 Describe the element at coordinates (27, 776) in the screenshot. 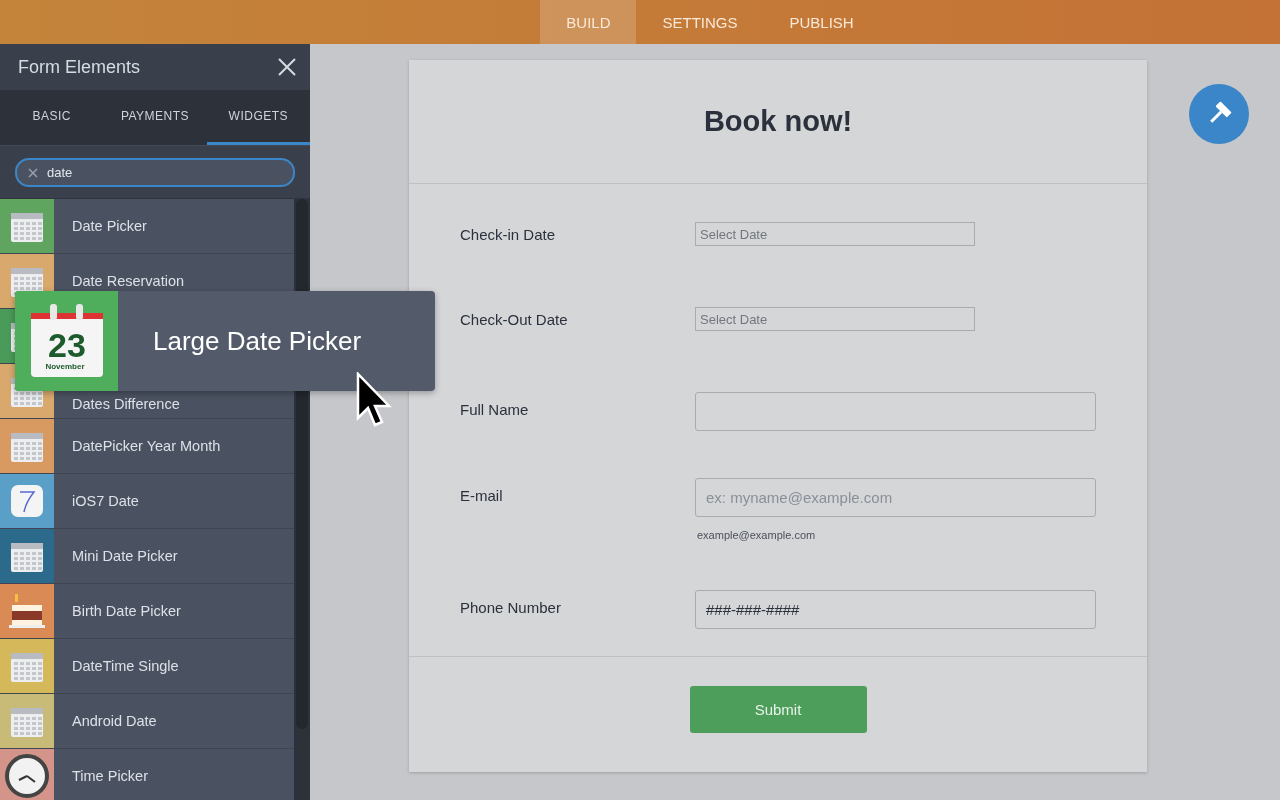

I see `clock-icon` at that location.